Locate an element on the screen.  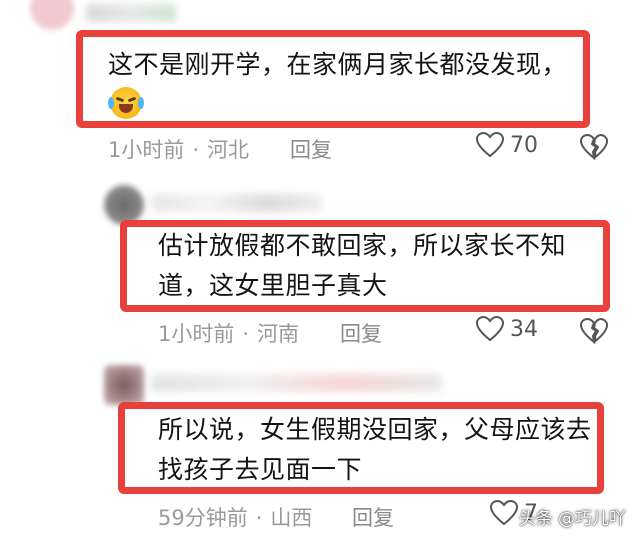
comment-2-meta: 1小时前 · 河南 is located at coordinates (228, 333).